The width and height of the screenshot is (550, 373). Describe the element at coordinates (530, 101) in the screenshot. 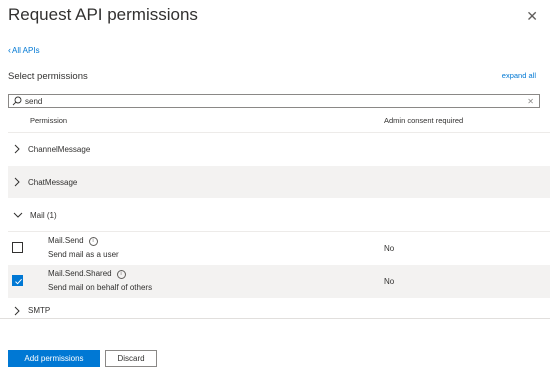

I see `clear-search-icon: ✕` at that location.